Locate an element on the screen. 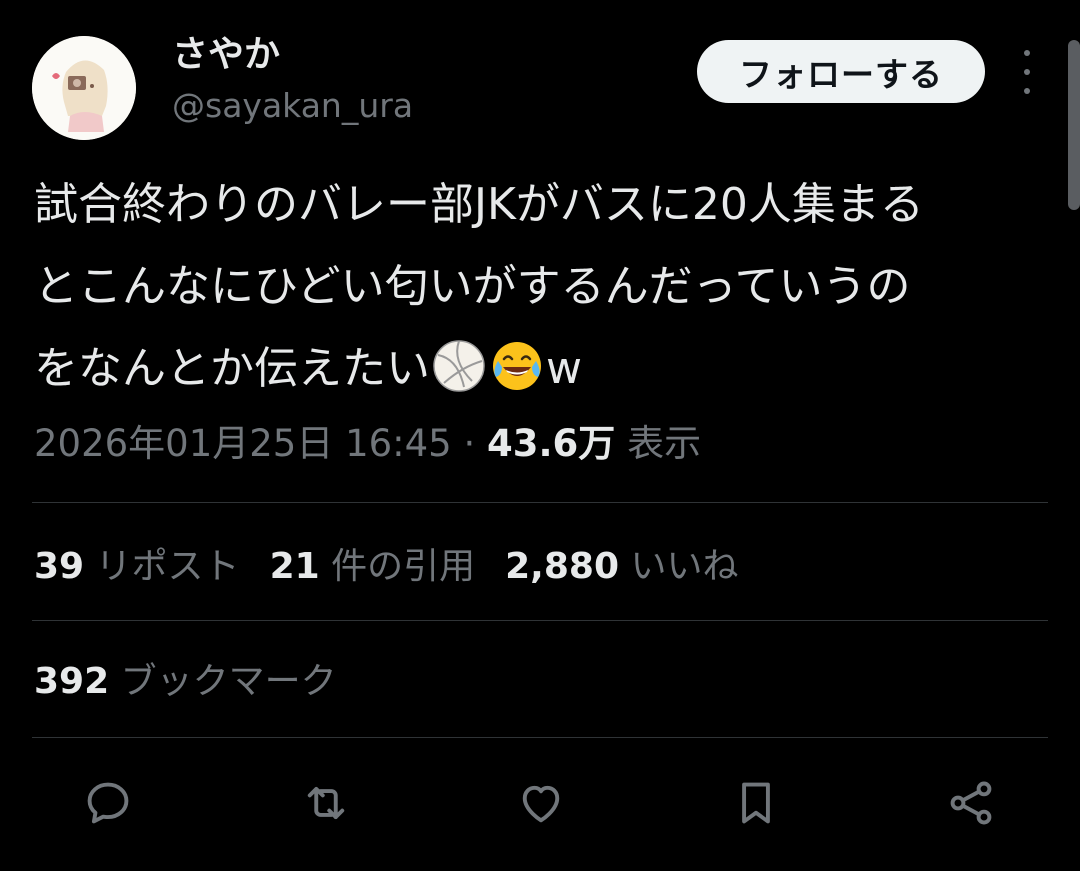  bookmark-button is located at coordinates (756, 803).